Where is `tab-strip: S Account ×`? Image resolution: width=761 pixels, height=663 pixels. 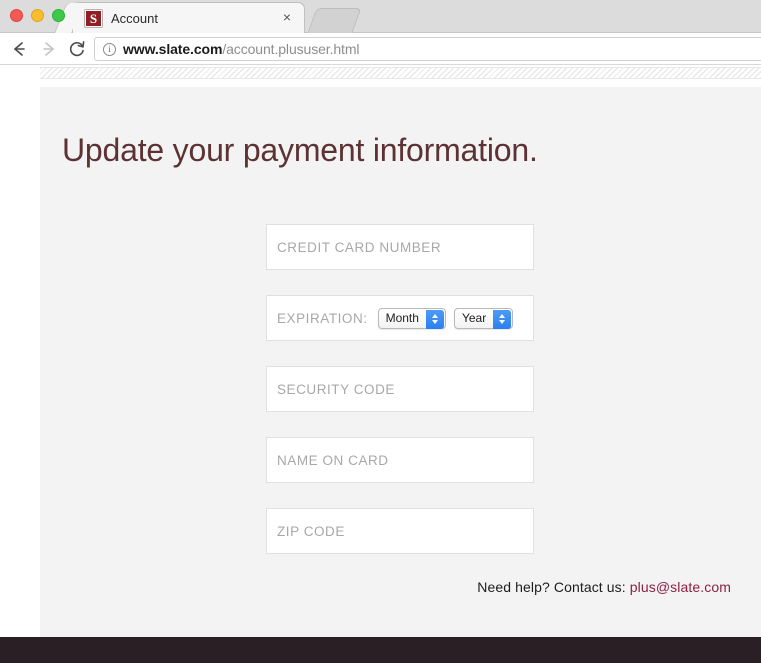
tab-strip: S Account × is located at coordinates (380, 16).